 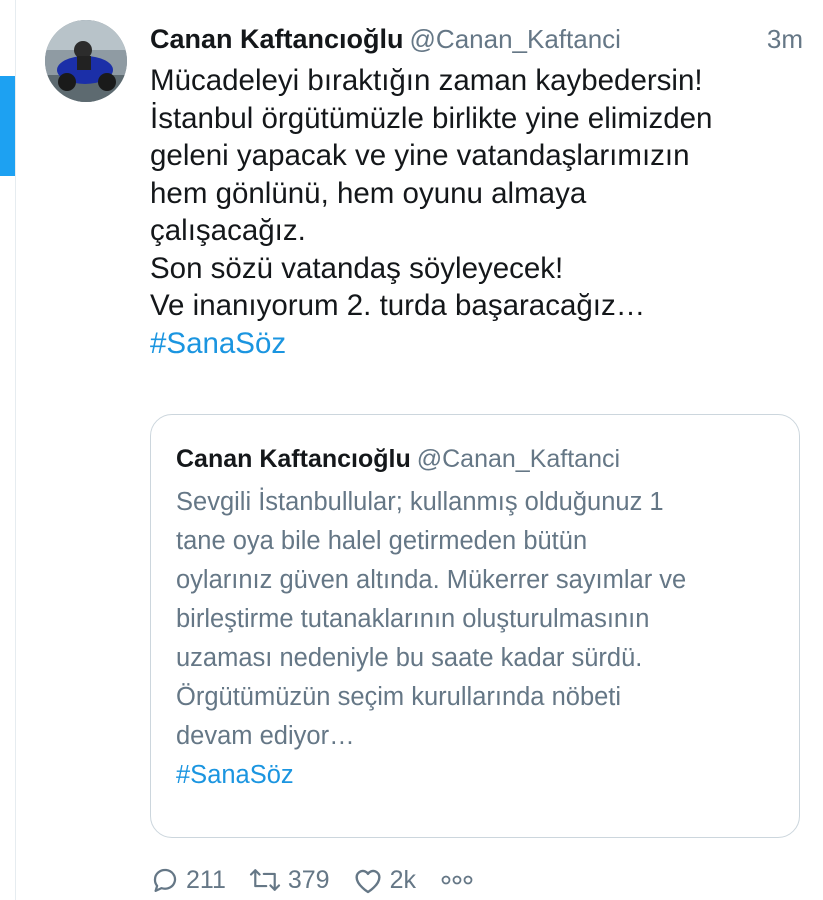 I want to click on author-handle: @Canan_Kaftanci, so click(x=515, y=39).